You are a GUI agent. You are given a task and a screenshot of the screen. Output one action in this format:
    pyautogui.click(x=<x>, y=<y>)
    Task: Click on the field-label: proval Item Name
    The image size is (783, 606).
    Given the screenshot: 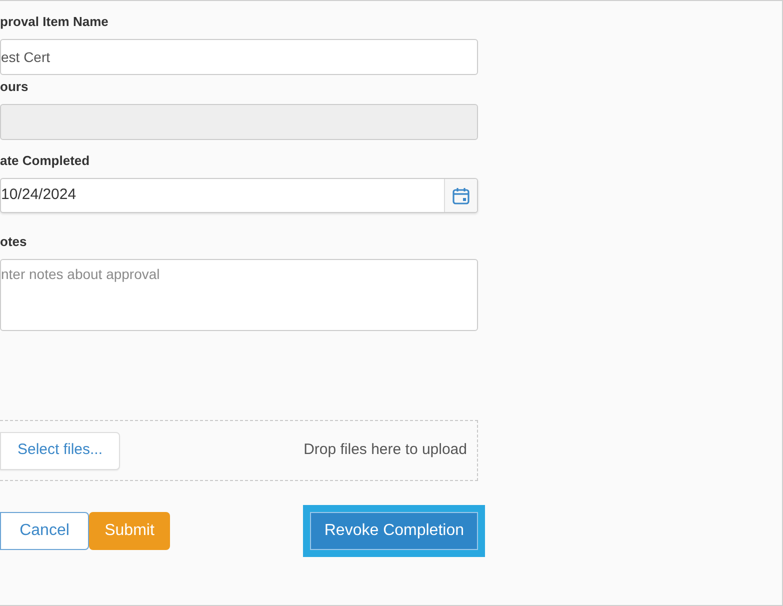 What is the action you would take?
    pyautogui.click(x=54, y=22)
    